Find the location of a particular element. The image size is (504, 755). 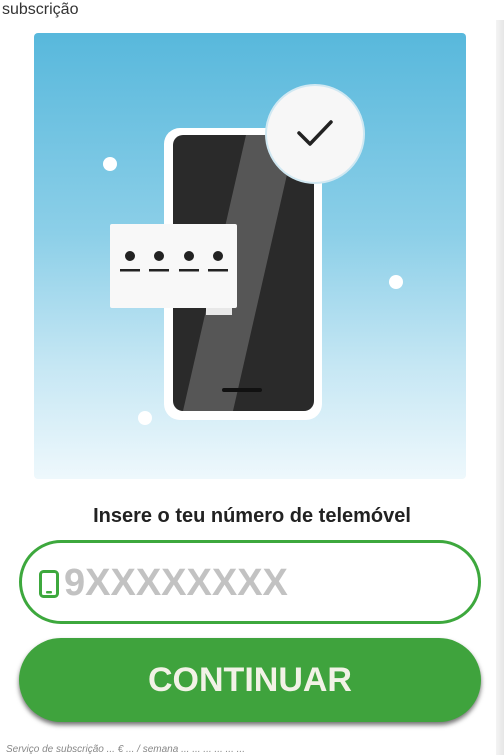

code-card is located at coordinates (173, 269).